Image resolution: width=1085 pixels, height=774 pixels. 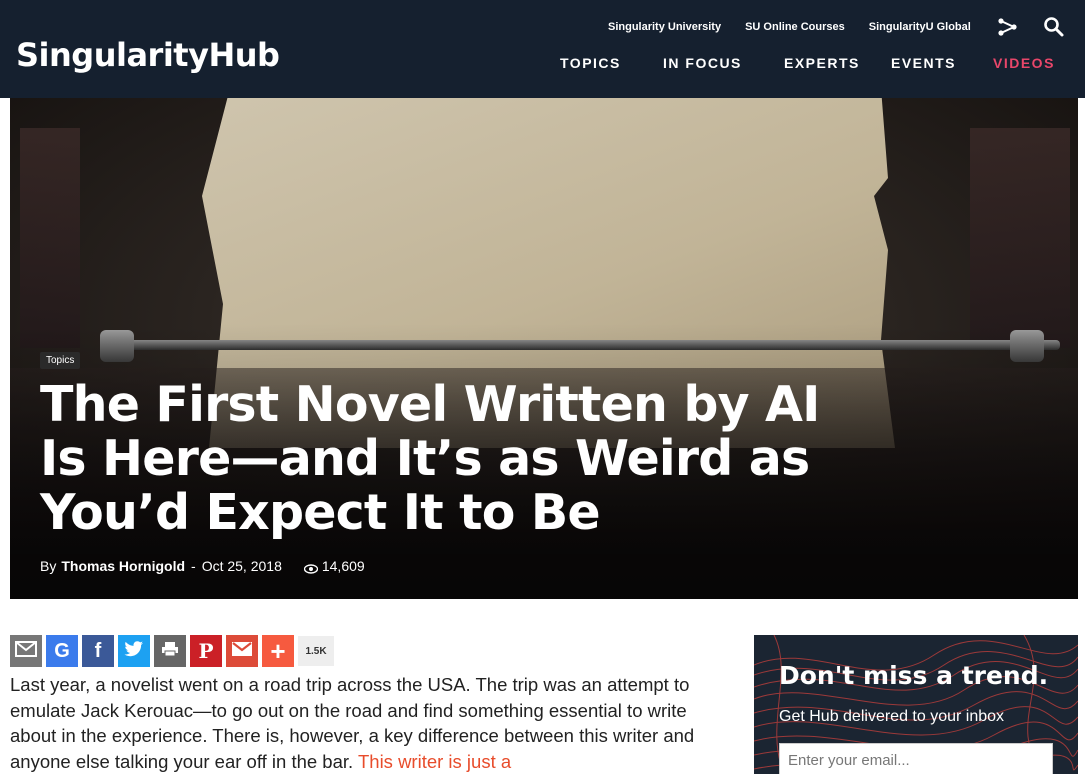 I want to click on gmail-share-button, so click(x=242, y=651).